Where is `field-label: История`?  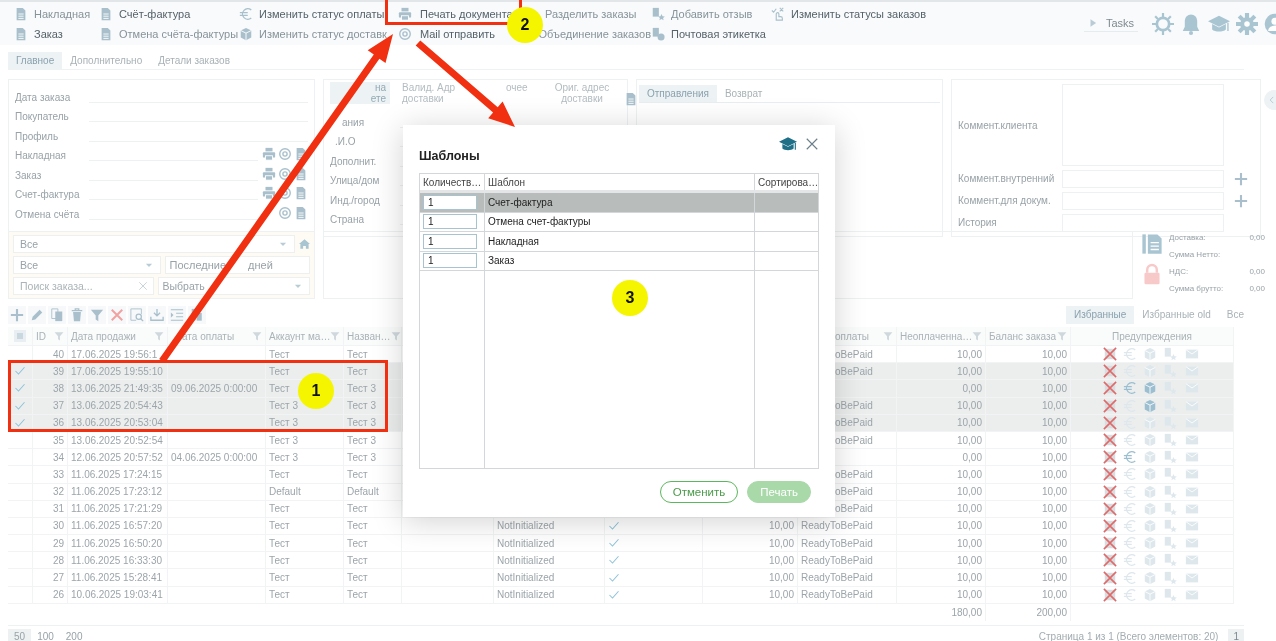
field-label: История is located at coordinates (978, 222).